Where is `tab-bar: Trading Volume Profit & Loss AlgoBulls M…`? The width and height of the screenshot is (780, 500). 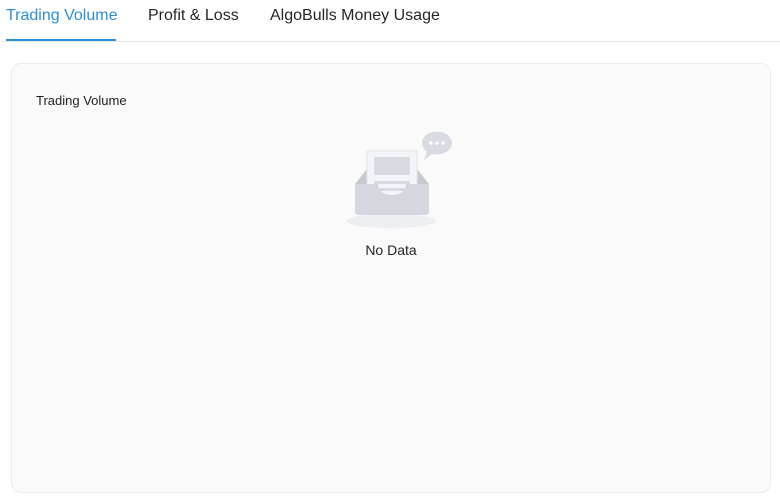
tab-bar: Trading Volume Profit & Loss AlgoBulls M… is located at coordinates (390, 21).